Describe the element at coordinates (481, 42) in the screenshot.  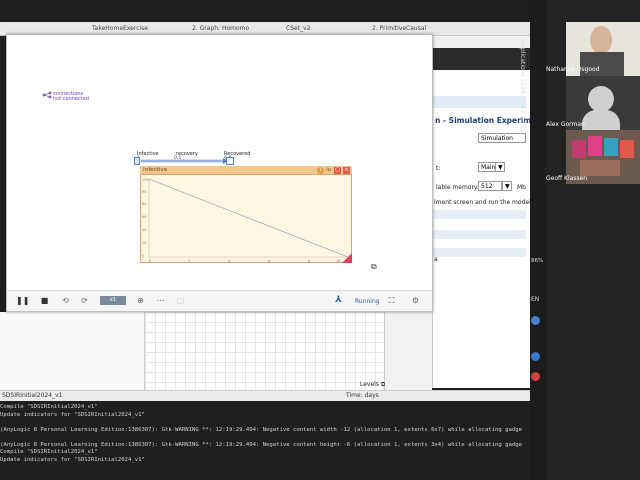
I see `secondary-toolbar` at that location.